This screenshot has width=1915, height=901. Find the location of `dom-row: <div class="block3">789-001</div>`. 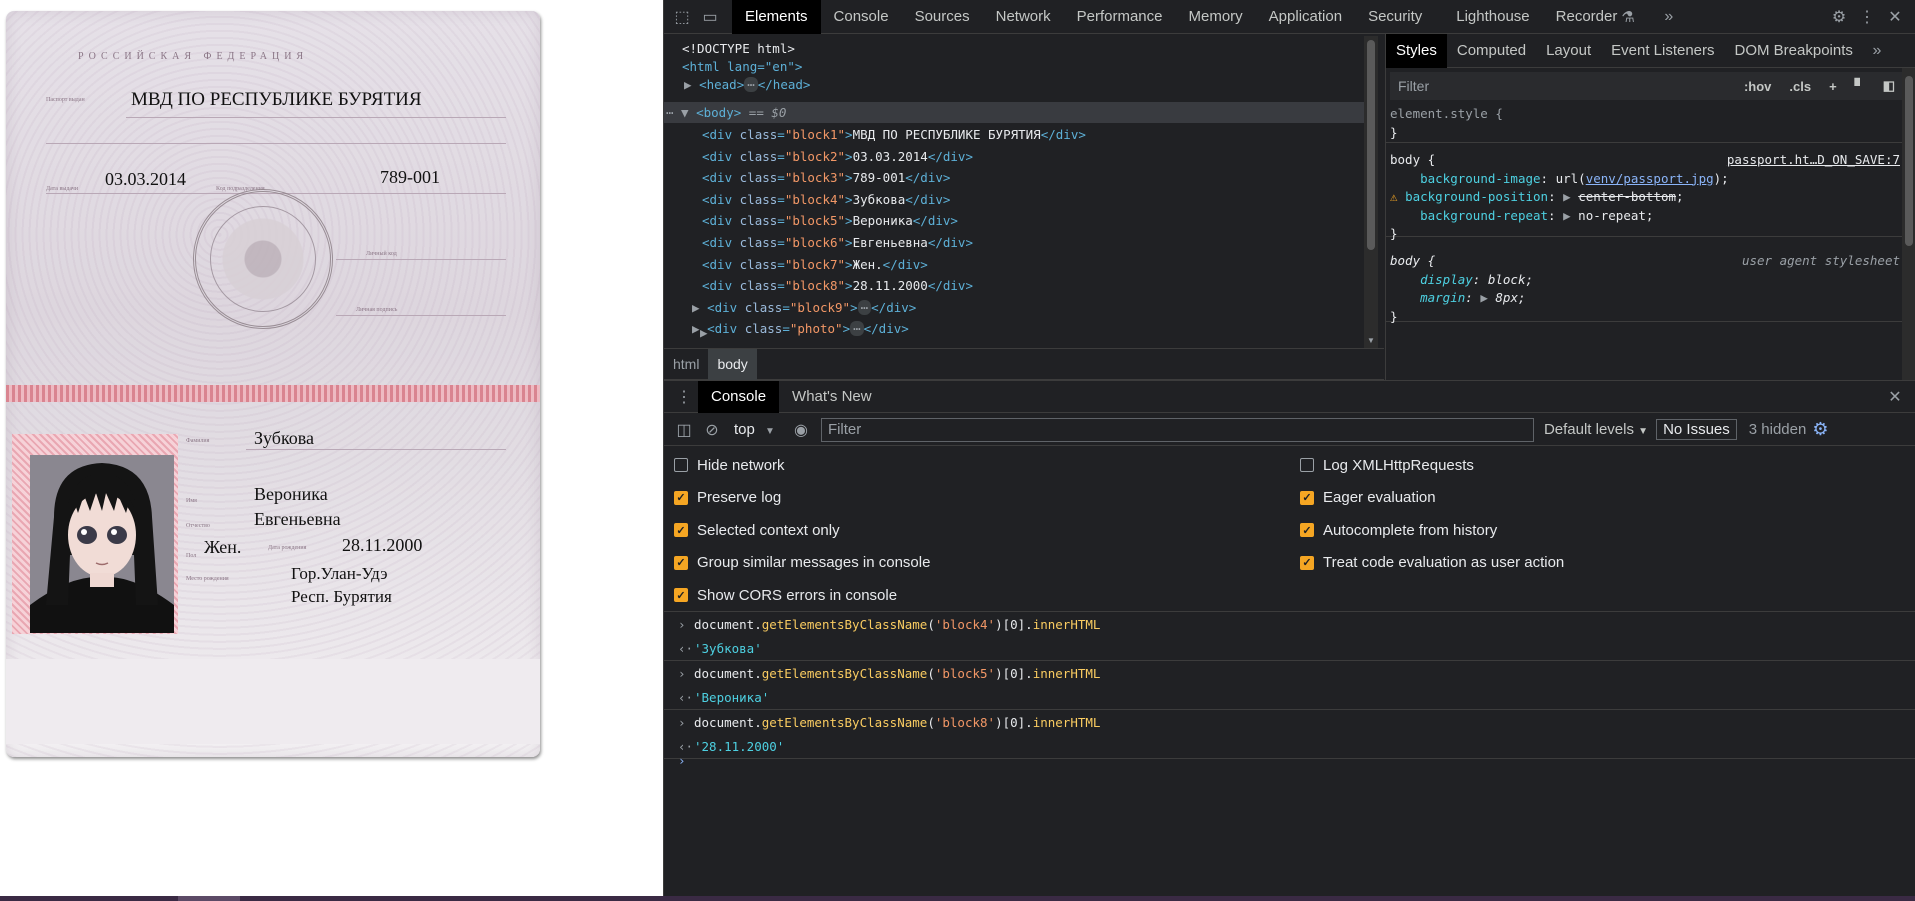

dom-row: <div class="block3">789-001</div> is located at coordinates (826, 177).